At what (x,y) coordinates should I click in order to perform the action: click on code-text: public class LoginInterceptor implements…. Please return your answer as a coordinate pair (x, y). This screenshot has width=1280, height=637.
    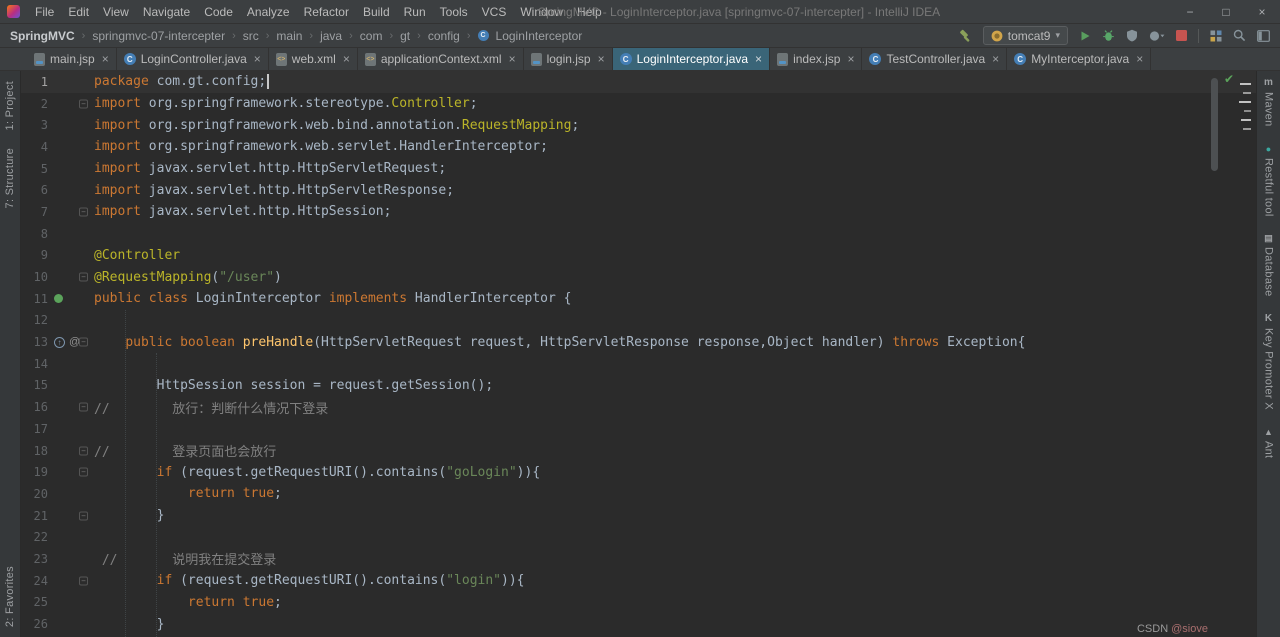
    Looking at the image, I should click on (332, 298).